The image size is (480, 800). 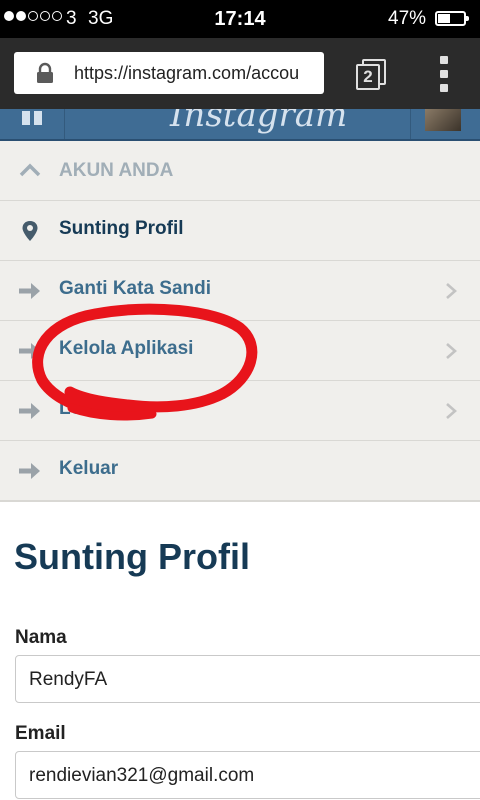 I want to click on status-bar: 3 3G 17:14 47%, so click(x=240, y=19).